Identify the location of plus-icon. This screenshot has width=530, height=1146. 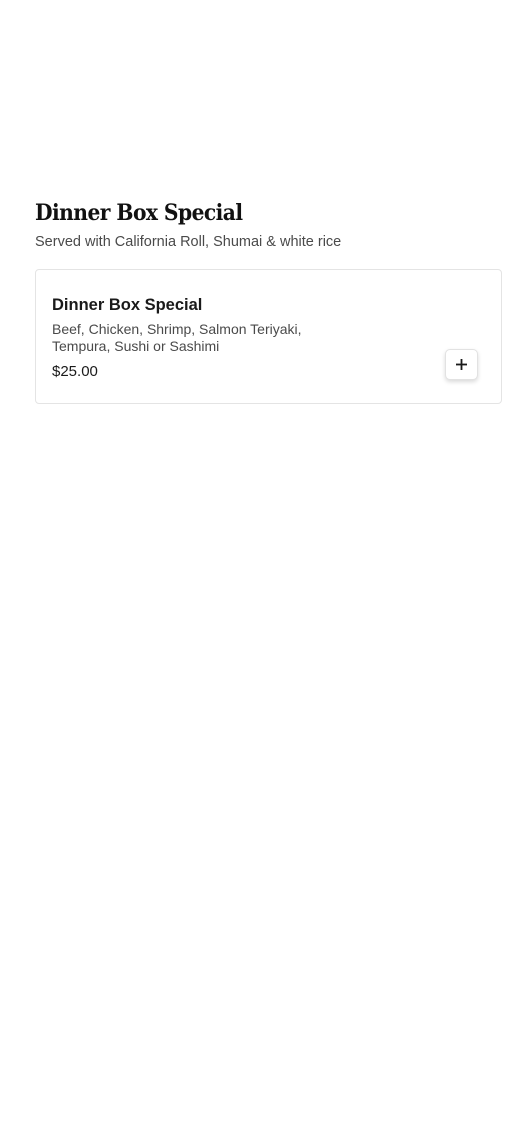
(461, 364).